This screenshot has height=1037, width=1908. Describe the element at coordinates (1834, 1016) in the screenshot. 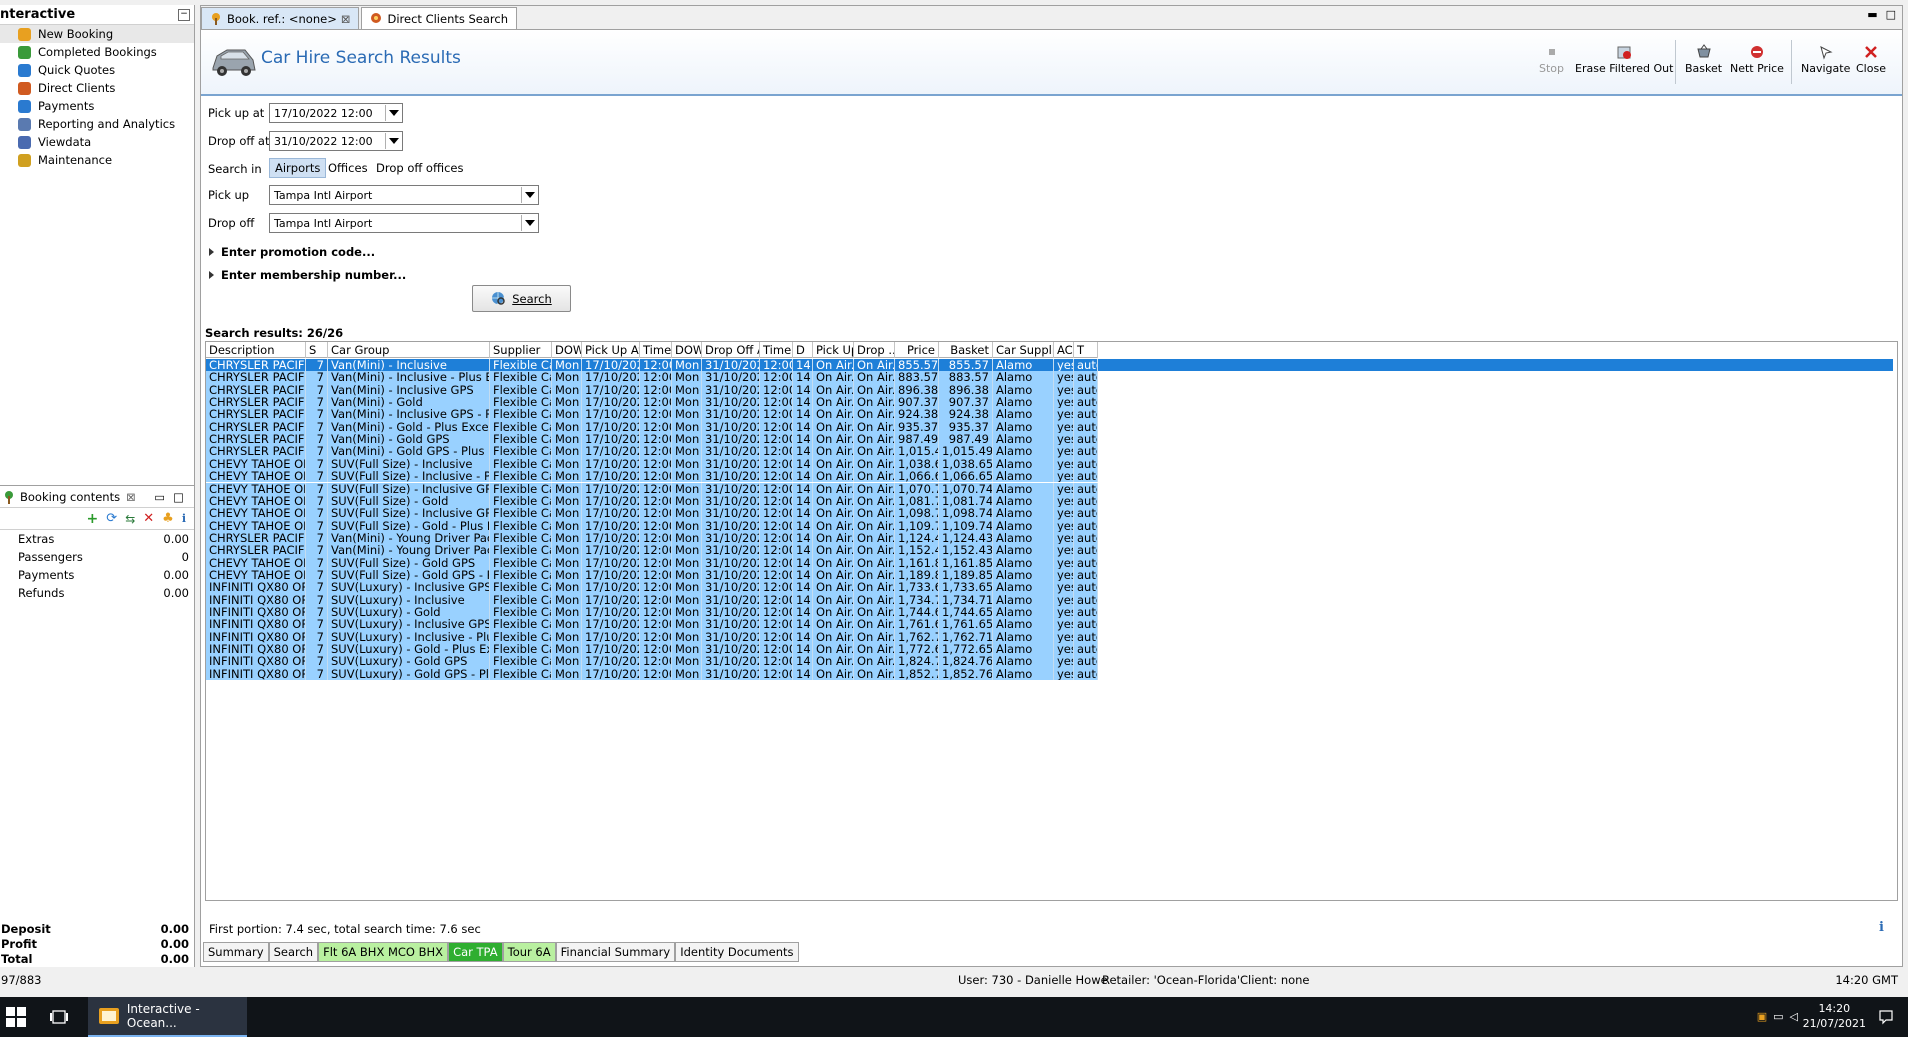

I see `taskbar-clock: 14:20 21/07/2021` at that location.